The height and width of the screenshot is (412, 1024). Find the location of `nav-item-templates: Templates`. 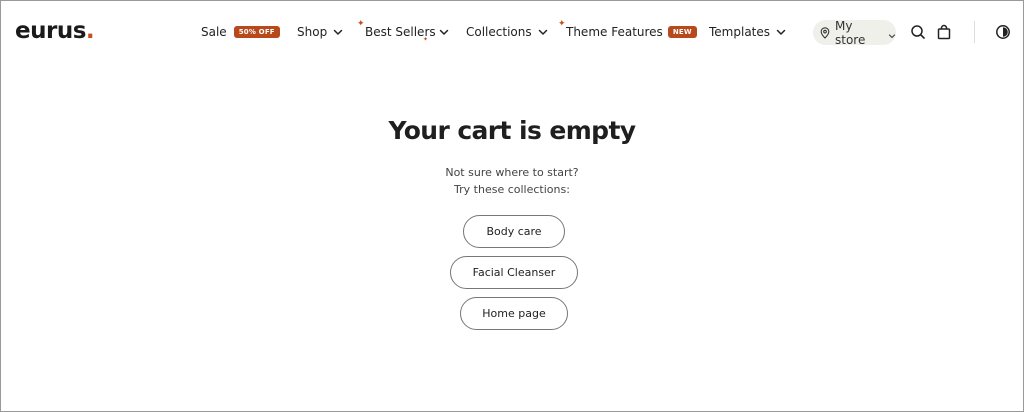

nav-item-templates: Templates is located at coordinates (748, 32).